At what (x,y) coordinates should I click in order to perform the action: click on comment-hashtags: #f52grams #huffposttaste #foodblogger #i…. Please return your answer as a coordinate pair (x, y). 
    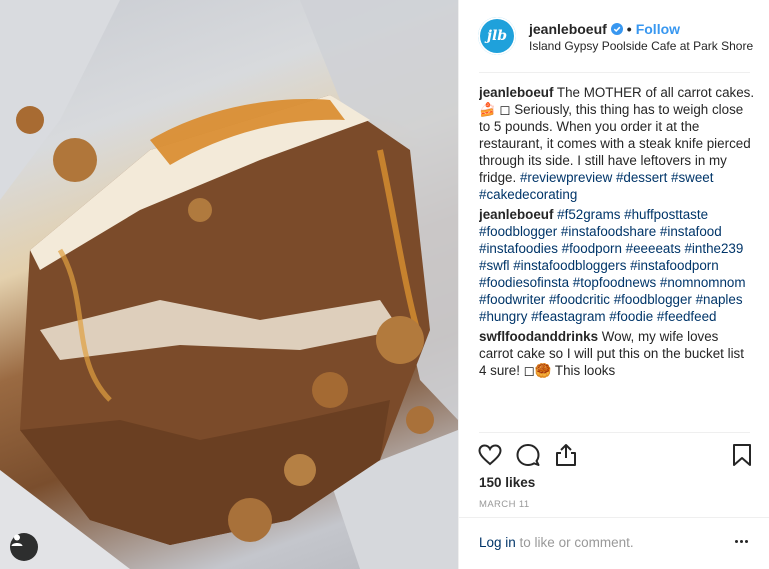
    Looking at the image, I should click on (612, 265).